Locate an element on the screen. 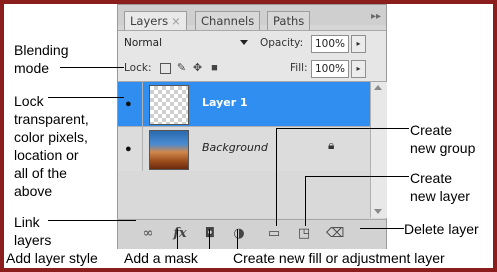  scroll-down-icon is located at coordinates (378, 211).